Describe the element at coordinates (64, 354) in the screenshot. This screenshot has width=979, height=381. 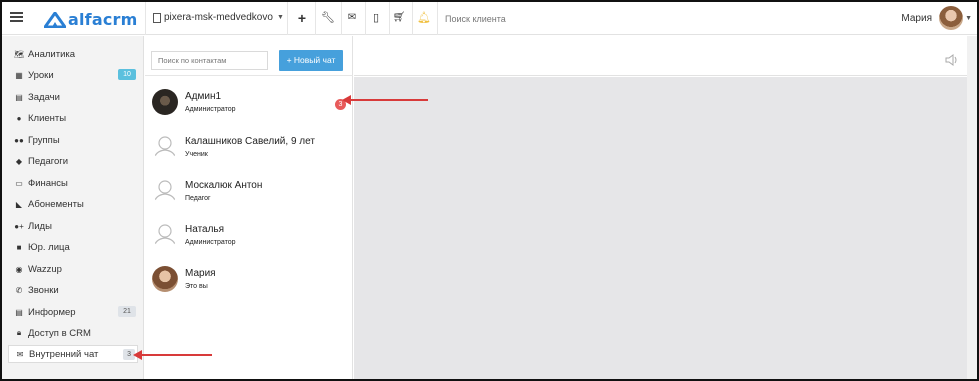
I see `sidebar-item-label: Внутренний чат` at that location.